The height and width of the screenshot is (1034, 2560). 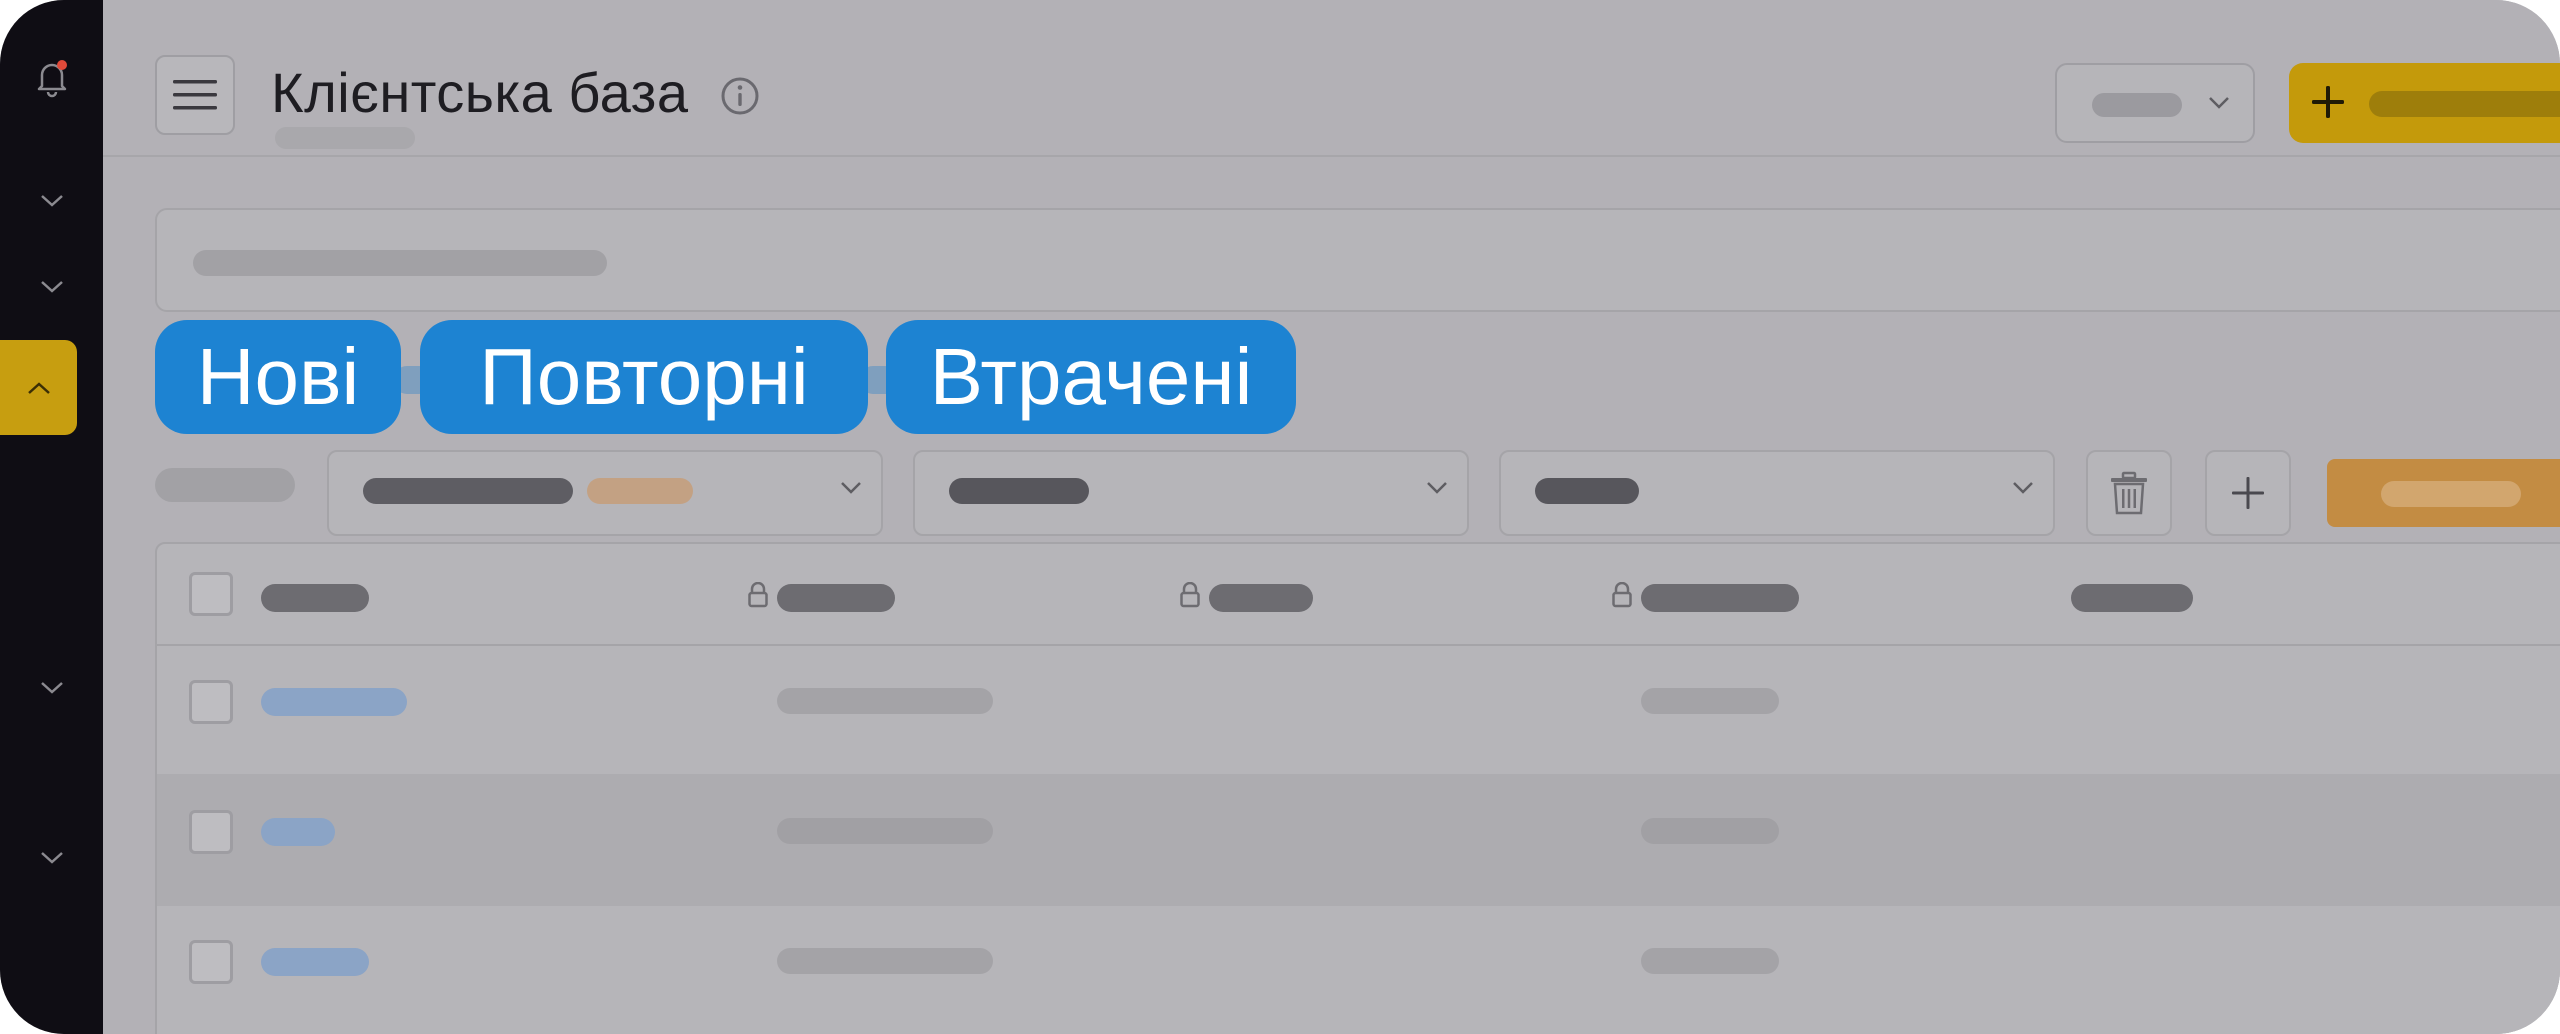 I want to click on apply-filters-label-placeholder, so click(x=2451, y=494).